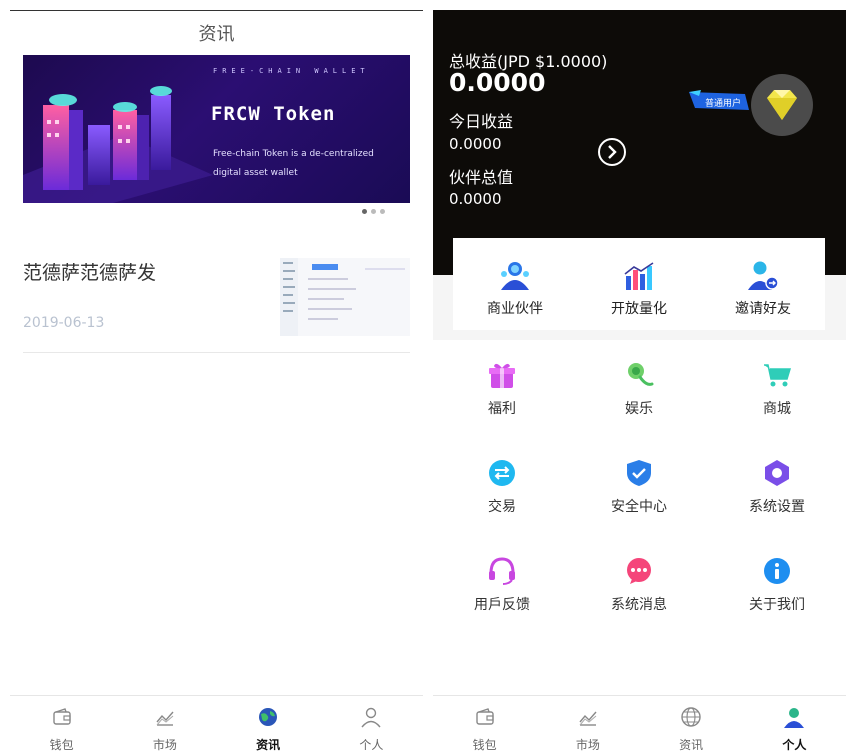 The width and height of the screenshot is (850, 755). What do you see at coordinates (481, 177) in the screenshot?
I see `partner-total-label: 伙伴总值` at bounding box center [481, 177].